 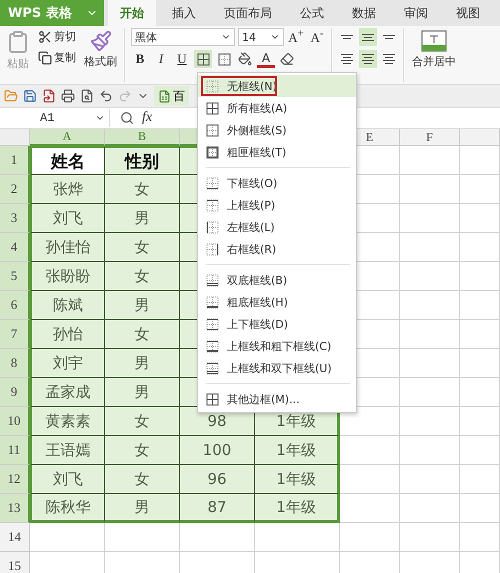 I want to click on row-header: 7, so click(x=15, y=334).